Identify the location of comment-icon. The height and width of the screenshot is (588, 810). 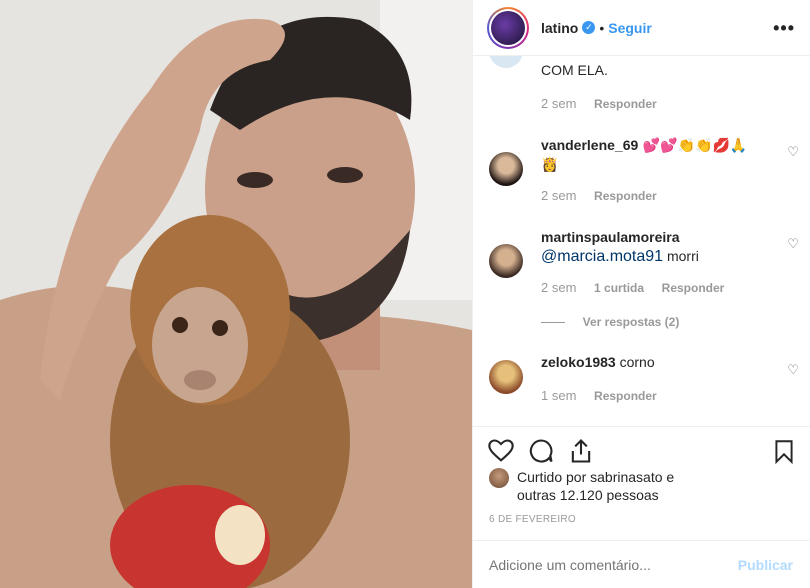
(541, 451).